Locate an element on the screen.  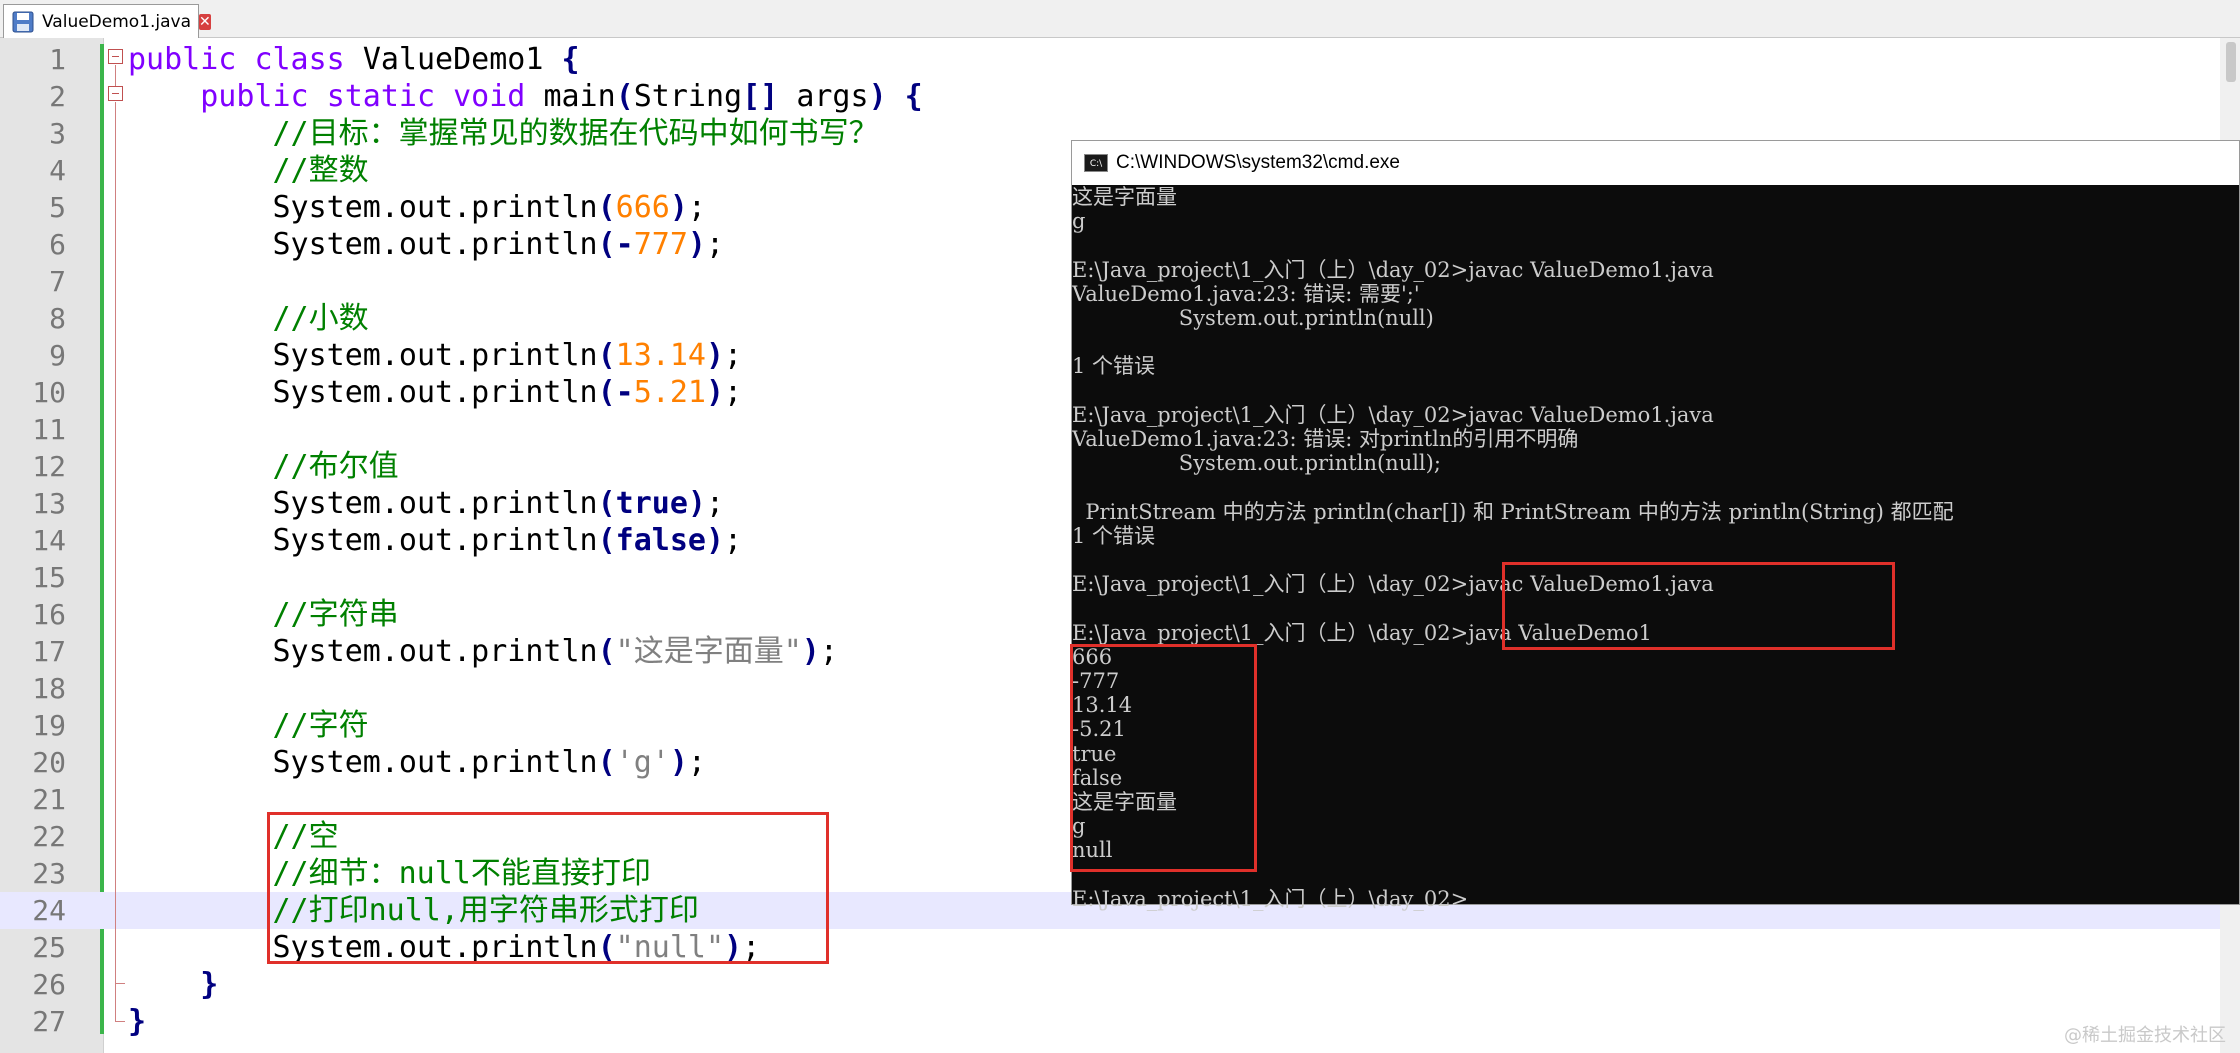
cmd-title-bar: C:\ C:\WINDOWS\system32\cmd.exe is located at coordinates (1655, 163).